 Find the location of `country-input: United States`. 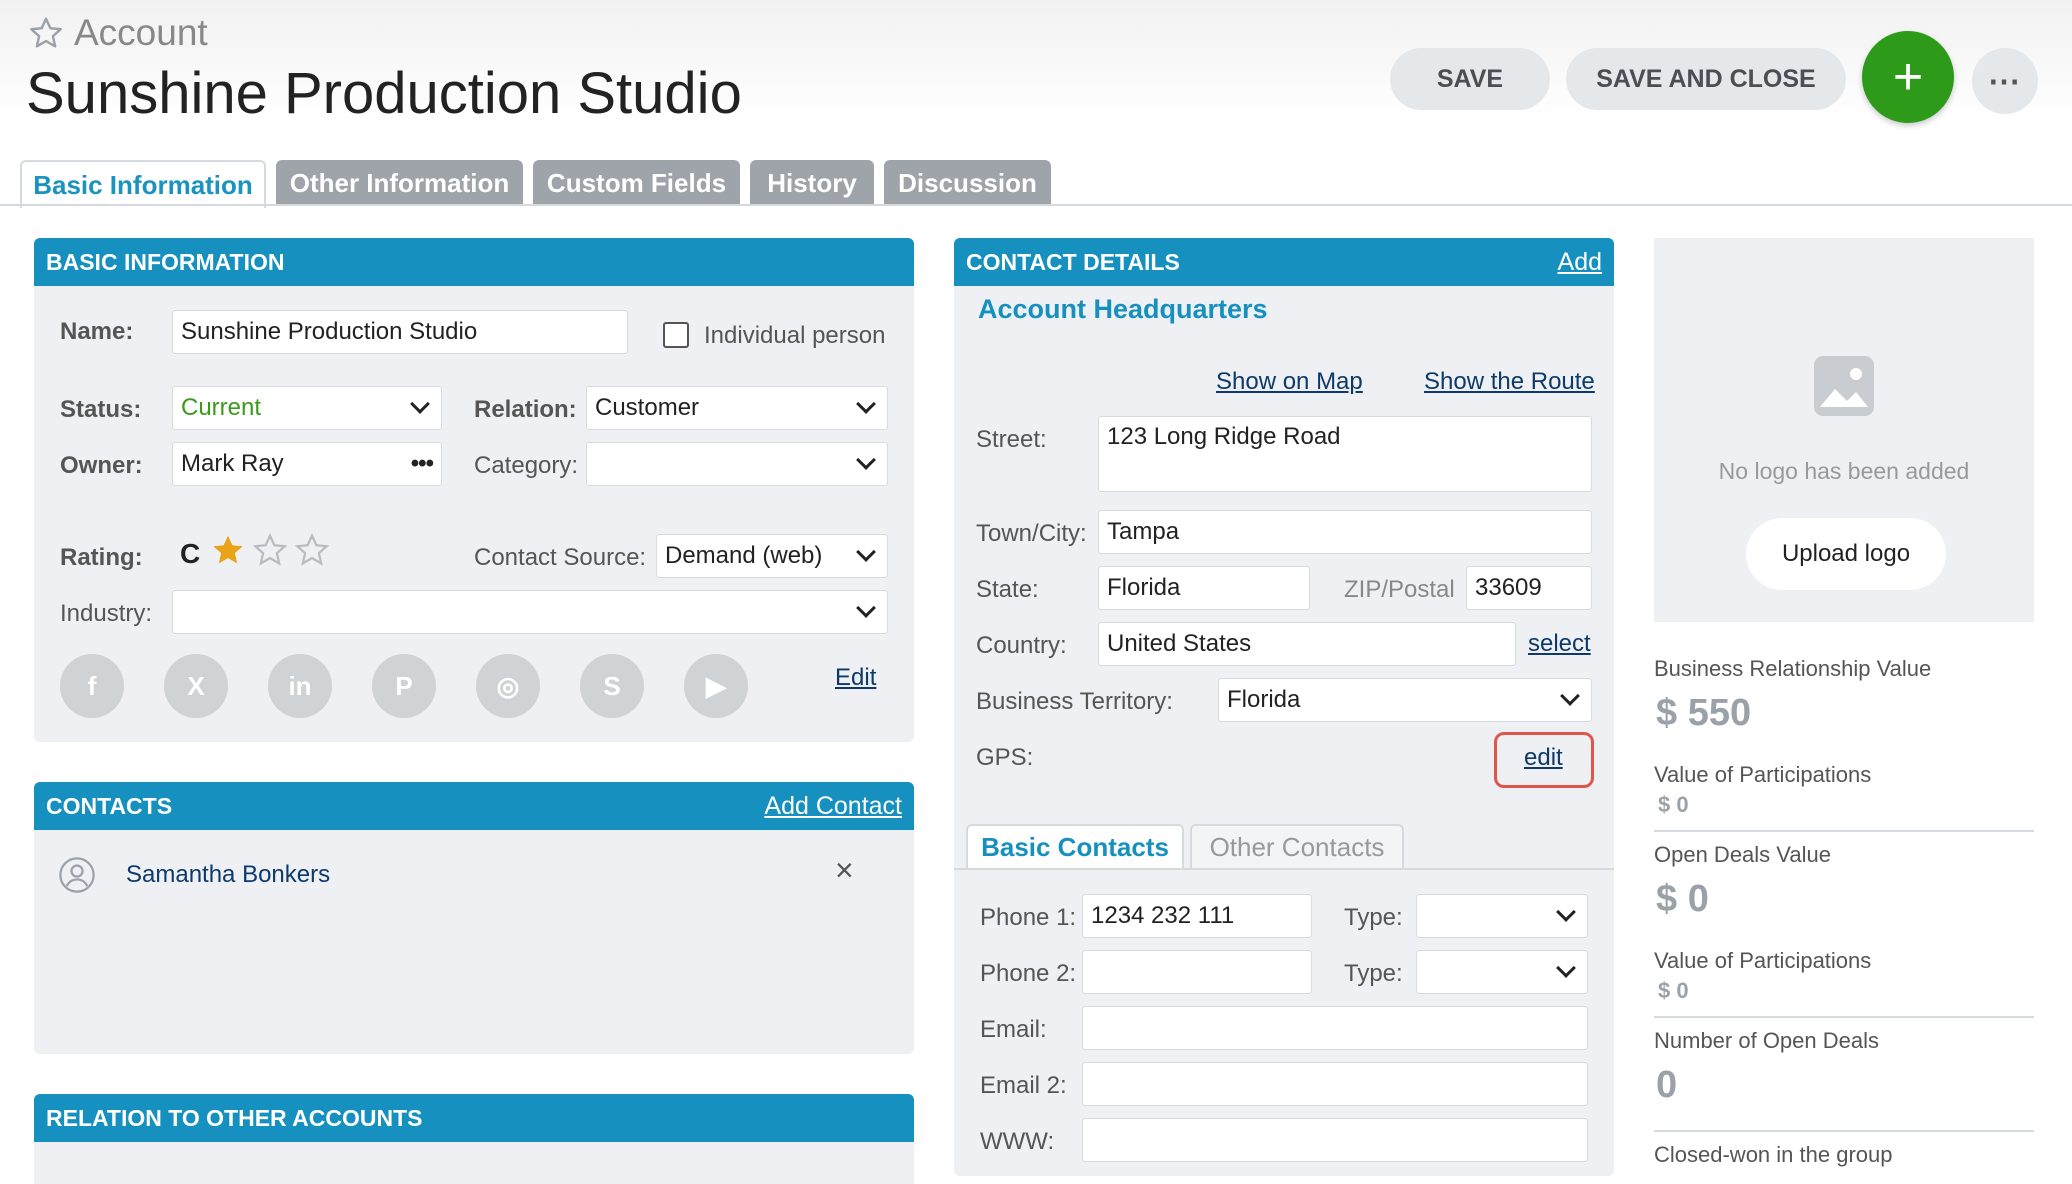

country-input: United States is located at coordinates (1307, 644).